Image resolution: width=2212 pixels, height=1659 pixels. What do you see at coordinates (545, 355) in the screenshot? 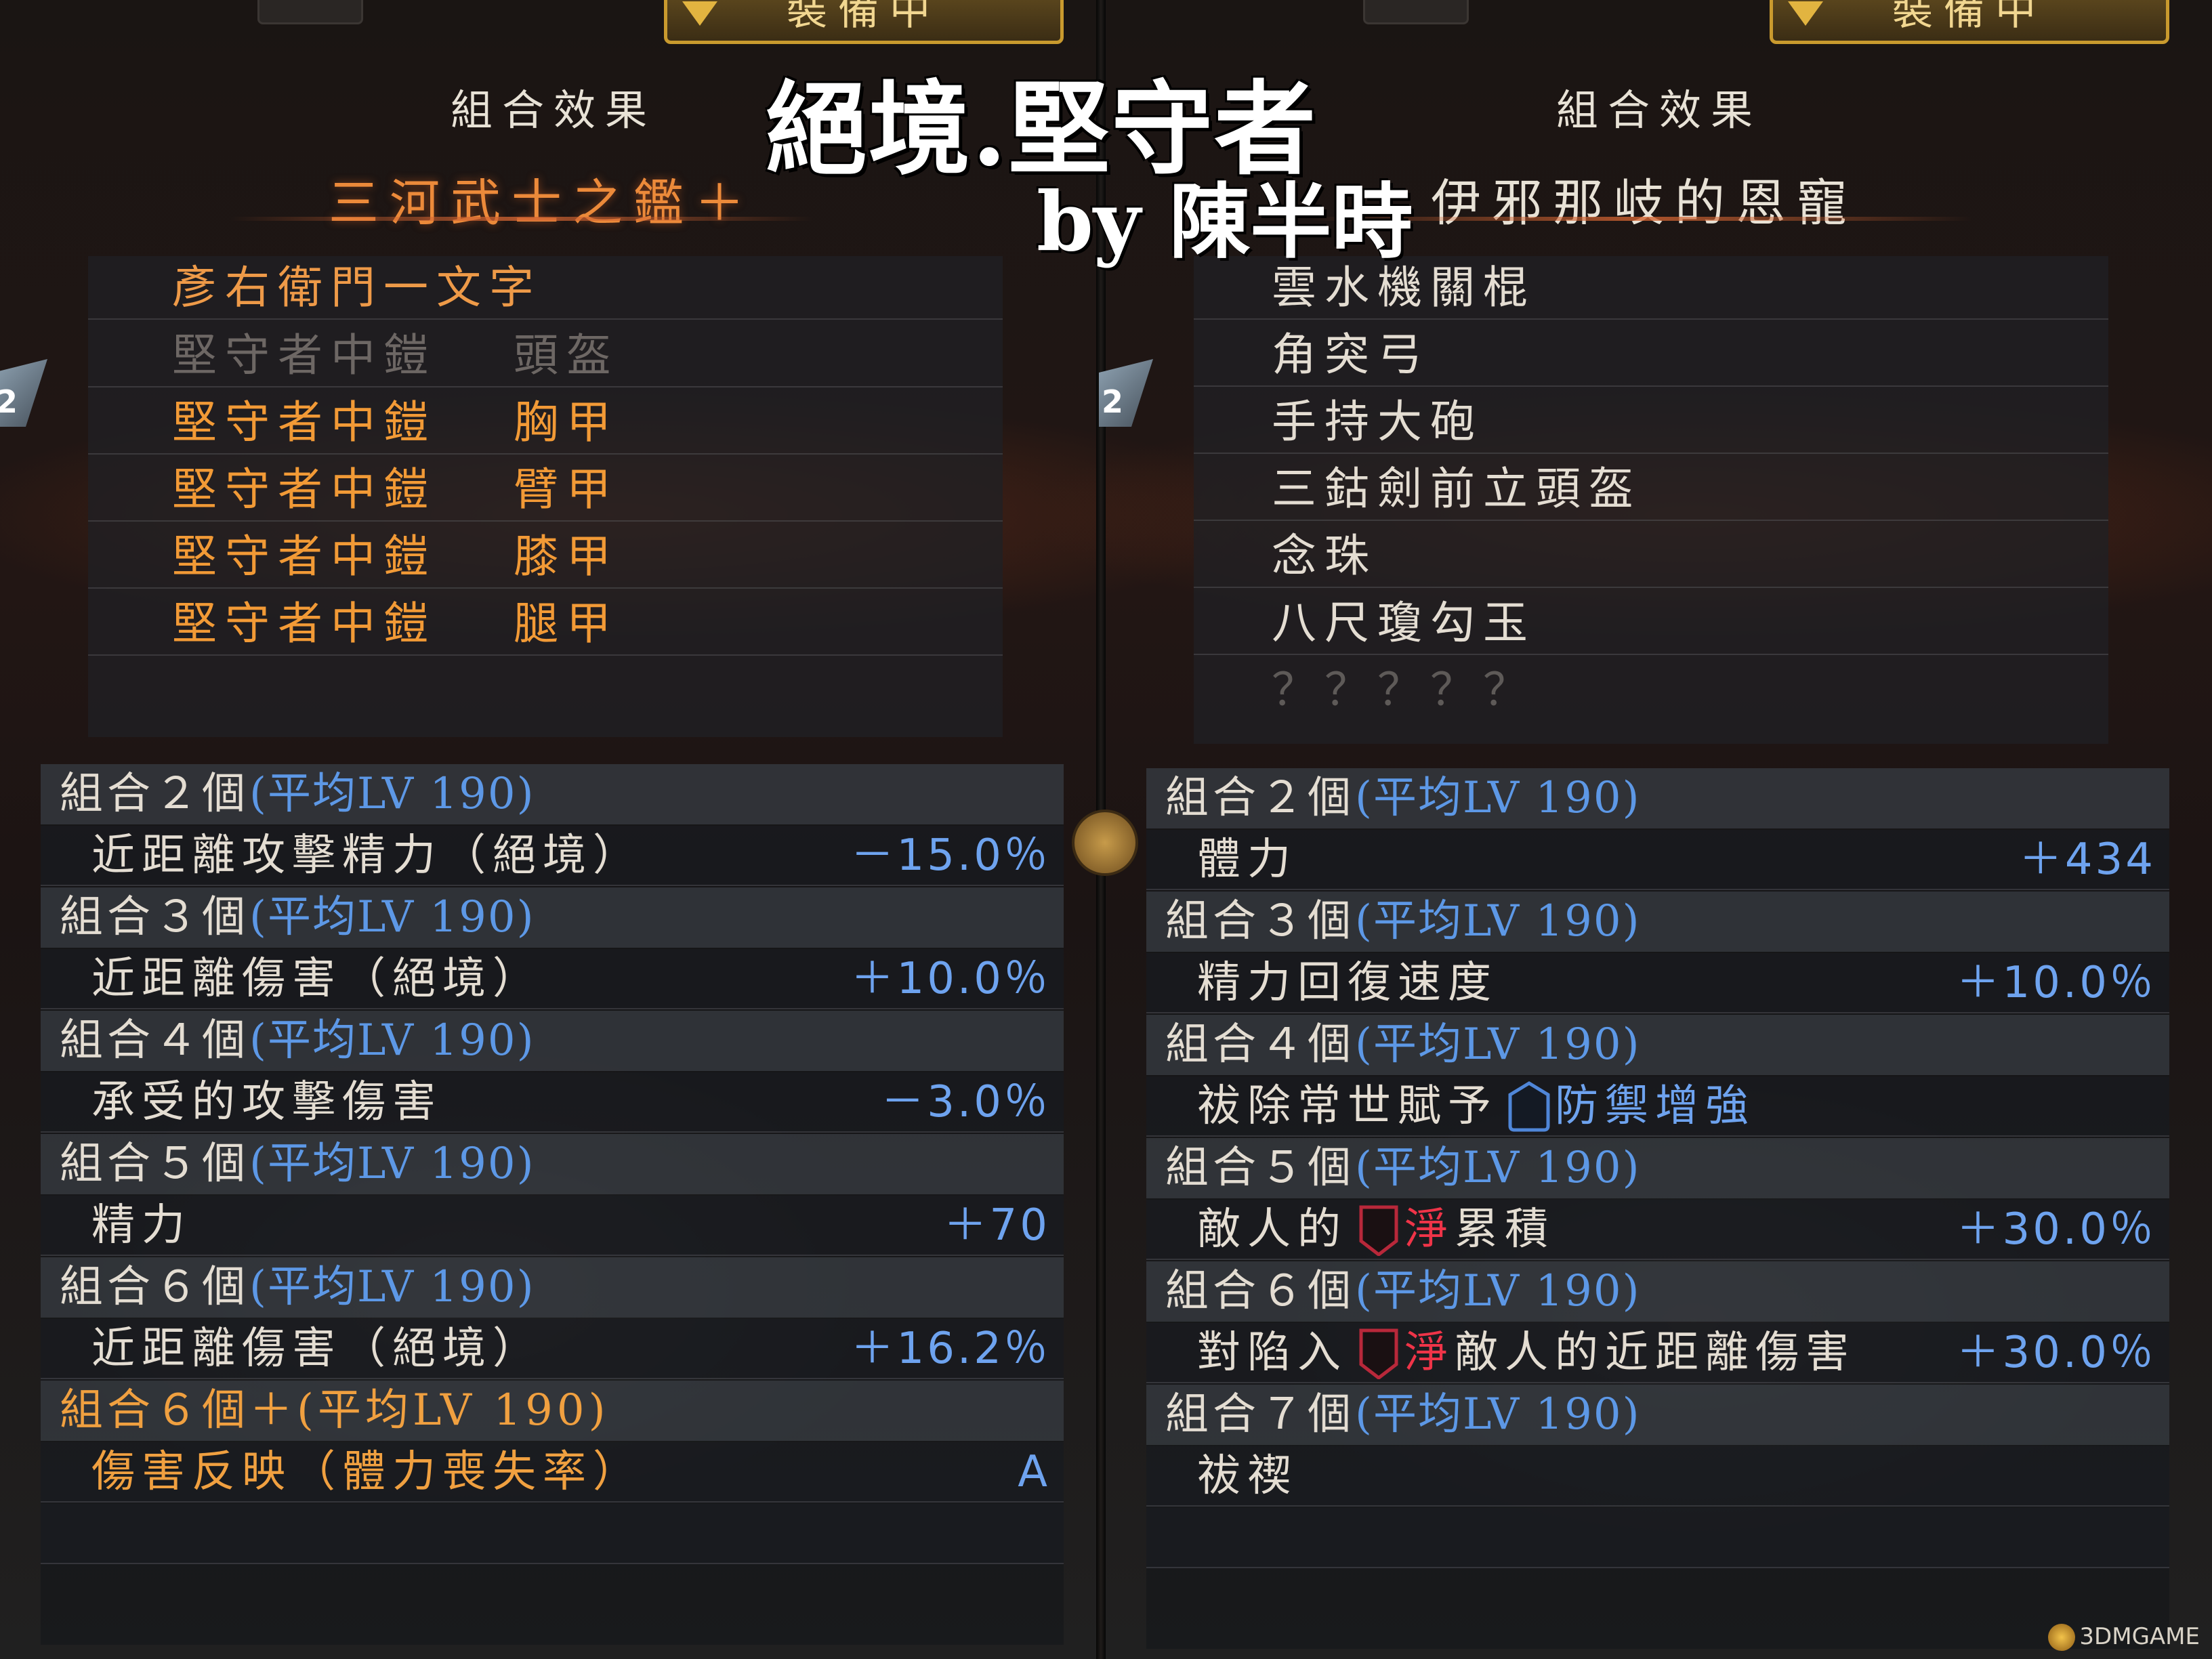
I see `list-item: 堅守者中鎧 頭盔` at bounding box center [545, 355].